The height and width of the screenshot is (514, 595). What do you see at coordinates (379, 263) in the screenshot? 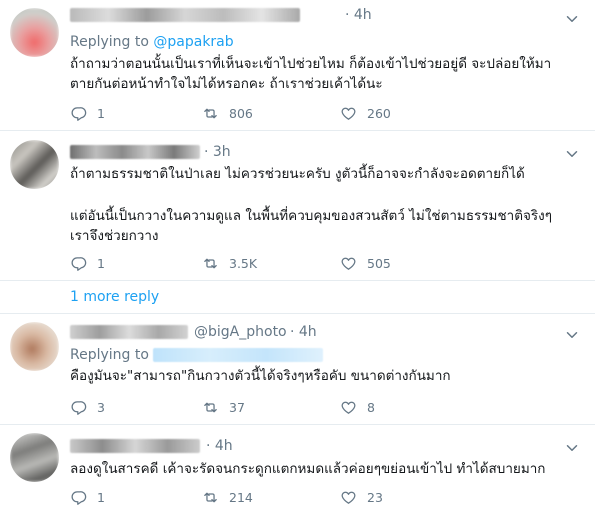
I see `like-count: 505` at bounding box center [379, 263].